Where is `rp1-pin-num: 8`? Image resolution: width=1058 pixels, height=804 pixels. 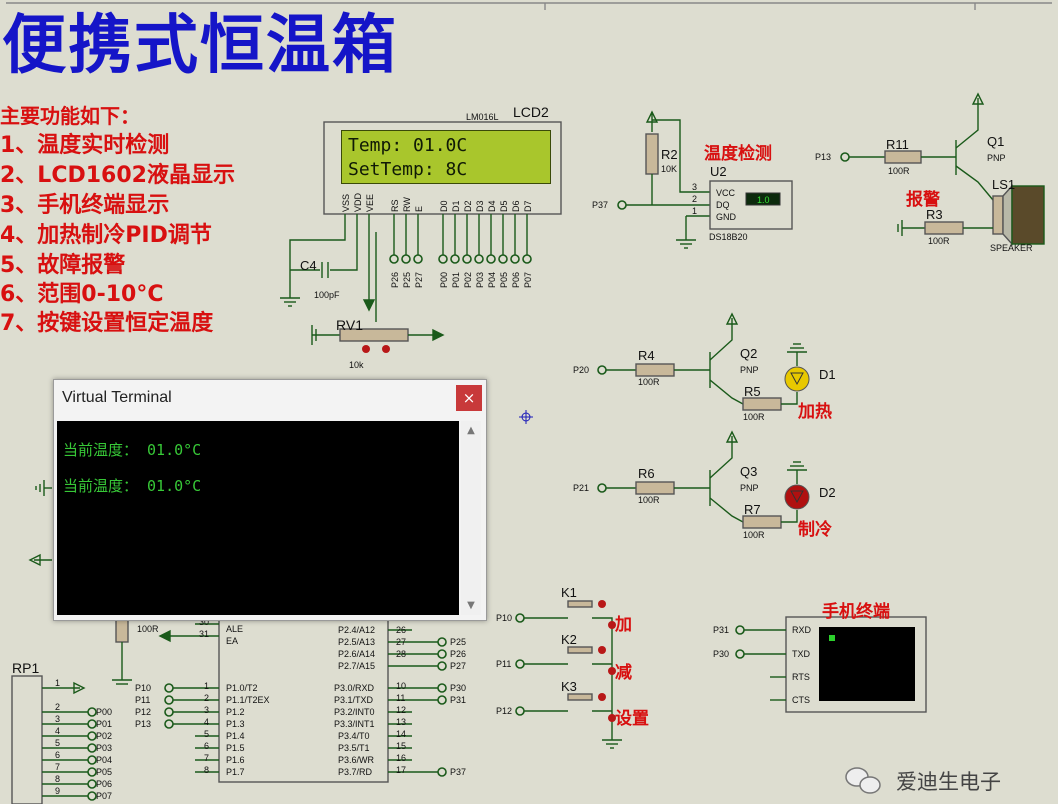
rp1-pin-num: 8 is located at coordinates (58, 779).